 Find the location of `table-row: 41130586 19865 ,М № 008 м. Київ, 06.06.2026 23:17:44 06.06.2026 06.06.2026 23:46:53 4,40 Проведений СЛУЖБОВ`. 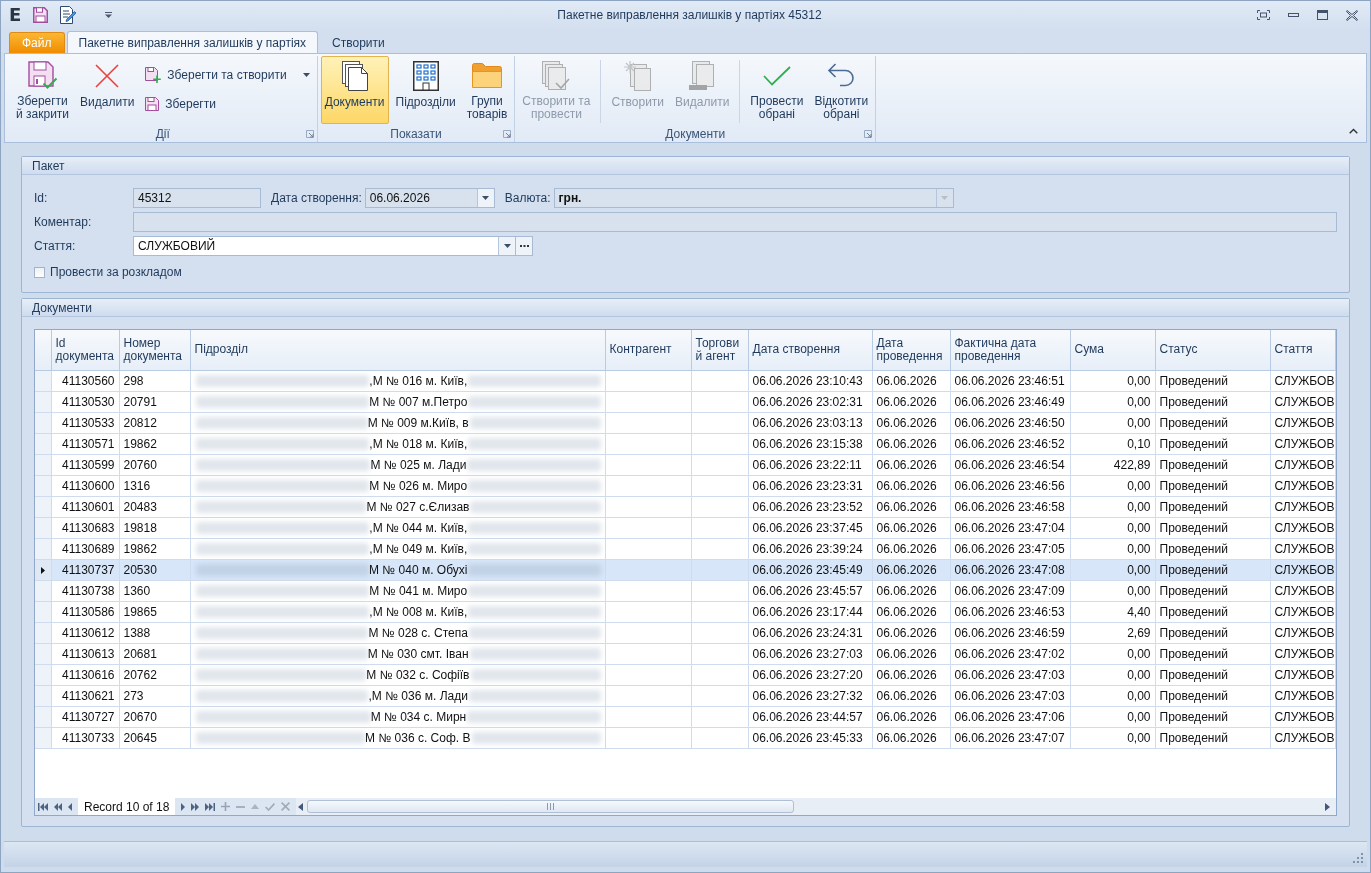

table-row: 41130586 19865 ,М № 008 м. Київ, 06.06.2026 23:17:44 06.06.2026 06.06.2026 23:46:53 4,40 Проведений СЛУЖБОВ is located at coordinates (685, 611).